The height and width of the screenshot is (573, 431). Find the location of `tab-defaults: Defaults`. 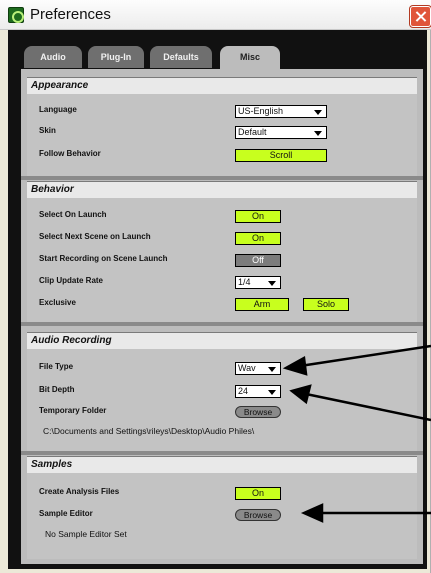

tab-defaults: Defaults is located at coordinates (181, 57).